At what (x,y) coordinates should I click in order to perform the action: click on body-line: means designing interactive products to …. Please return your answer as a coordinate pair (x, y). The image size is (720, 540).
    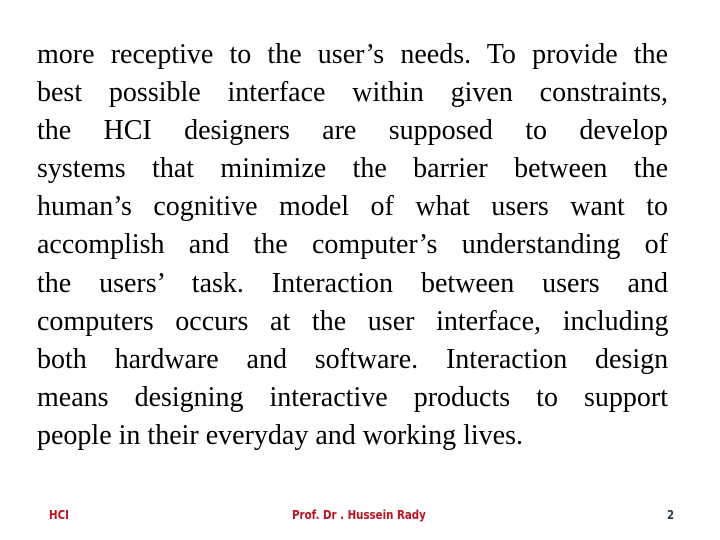
    Looking at the image, I should click on (352, 397).